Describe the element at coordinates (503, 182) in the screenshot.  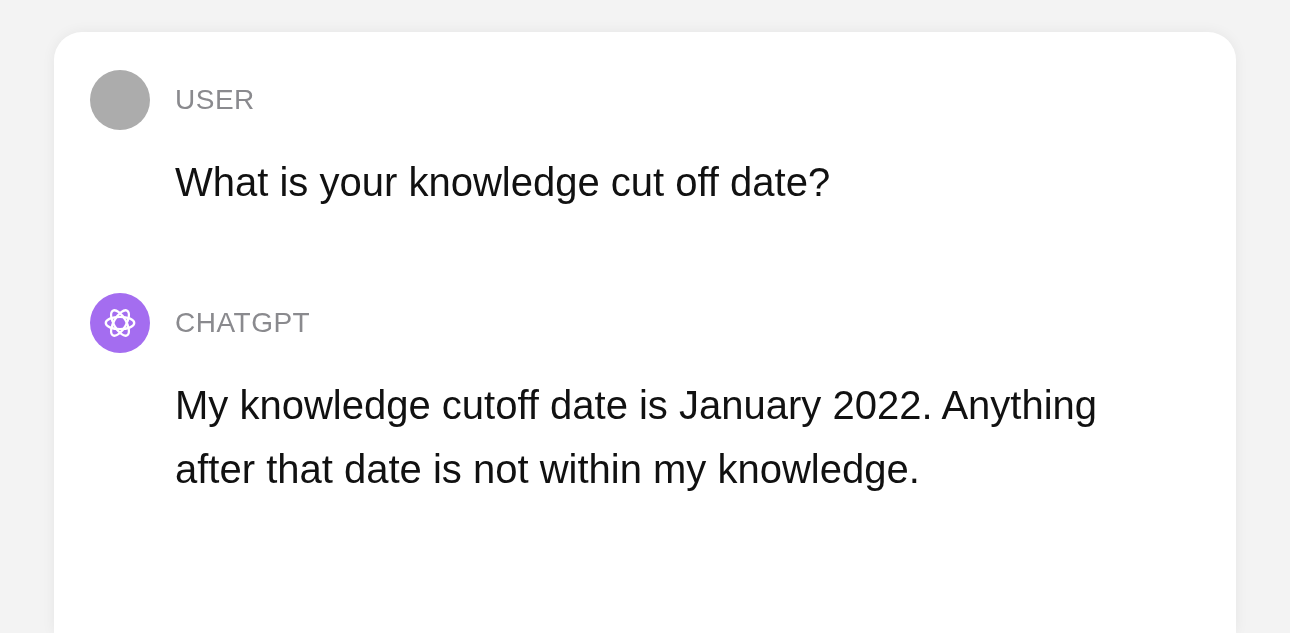
I see `message-text: What is your knowledge cut off date?` at that location.